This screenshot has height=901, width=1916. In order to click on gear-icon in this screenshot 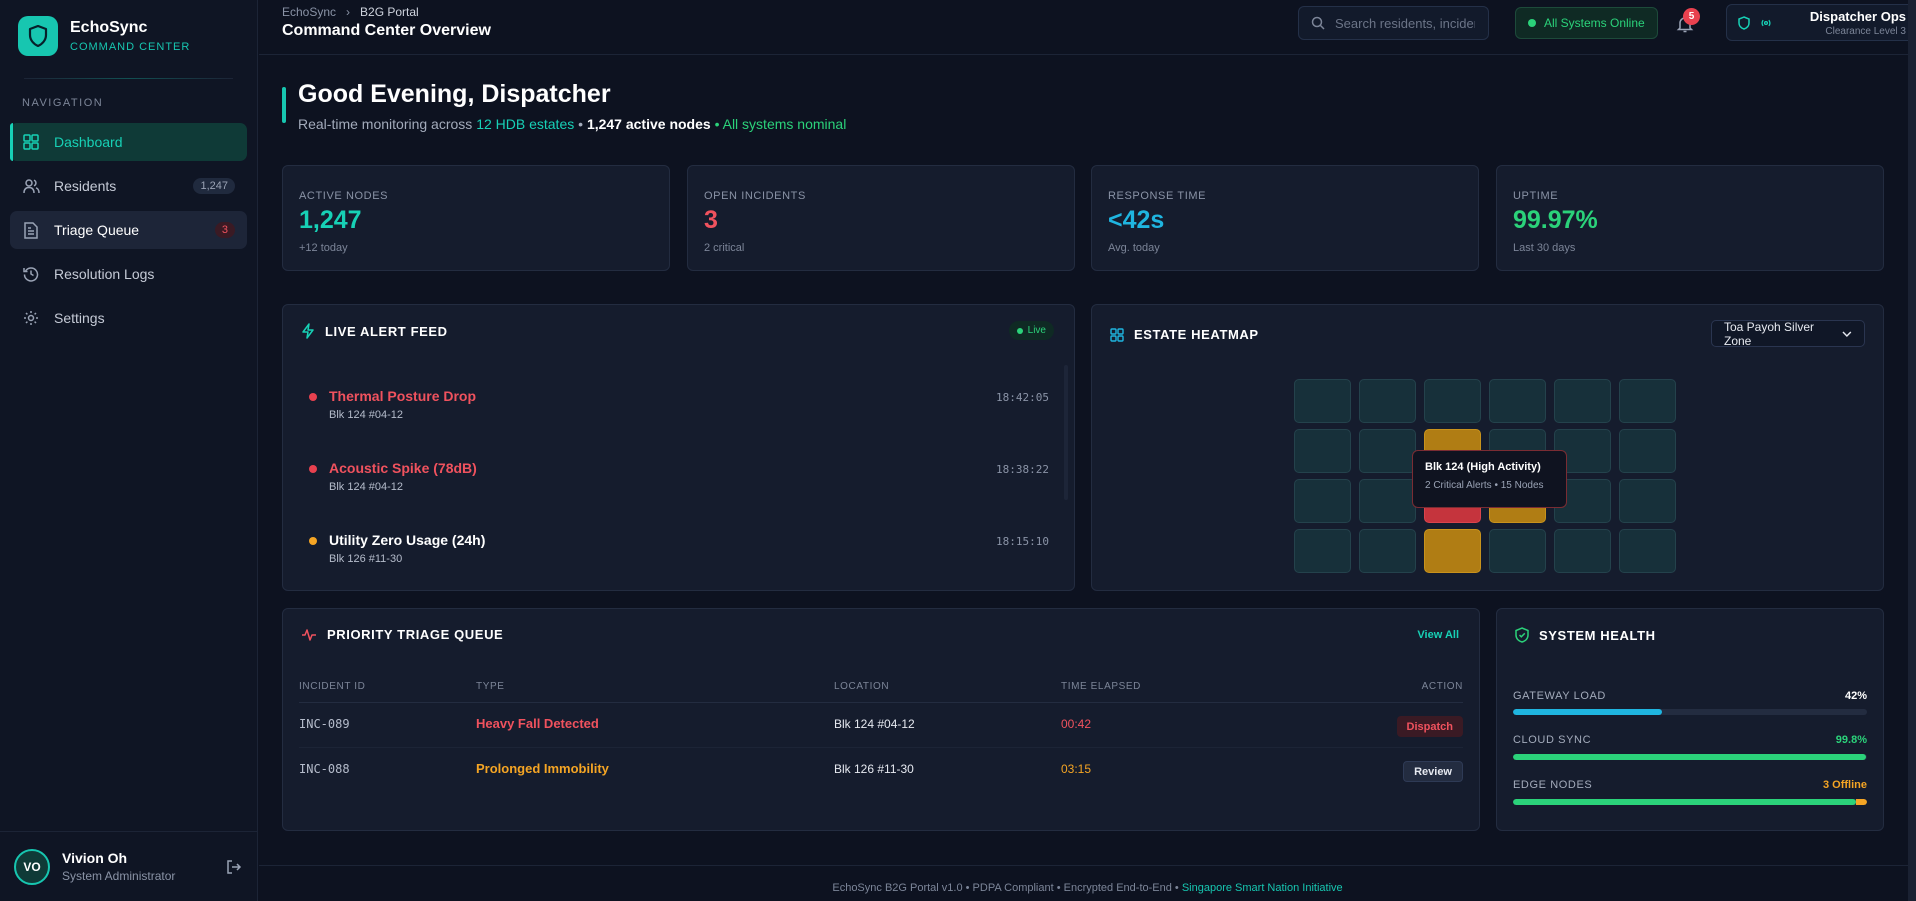, I will do `click(31, 318)`.